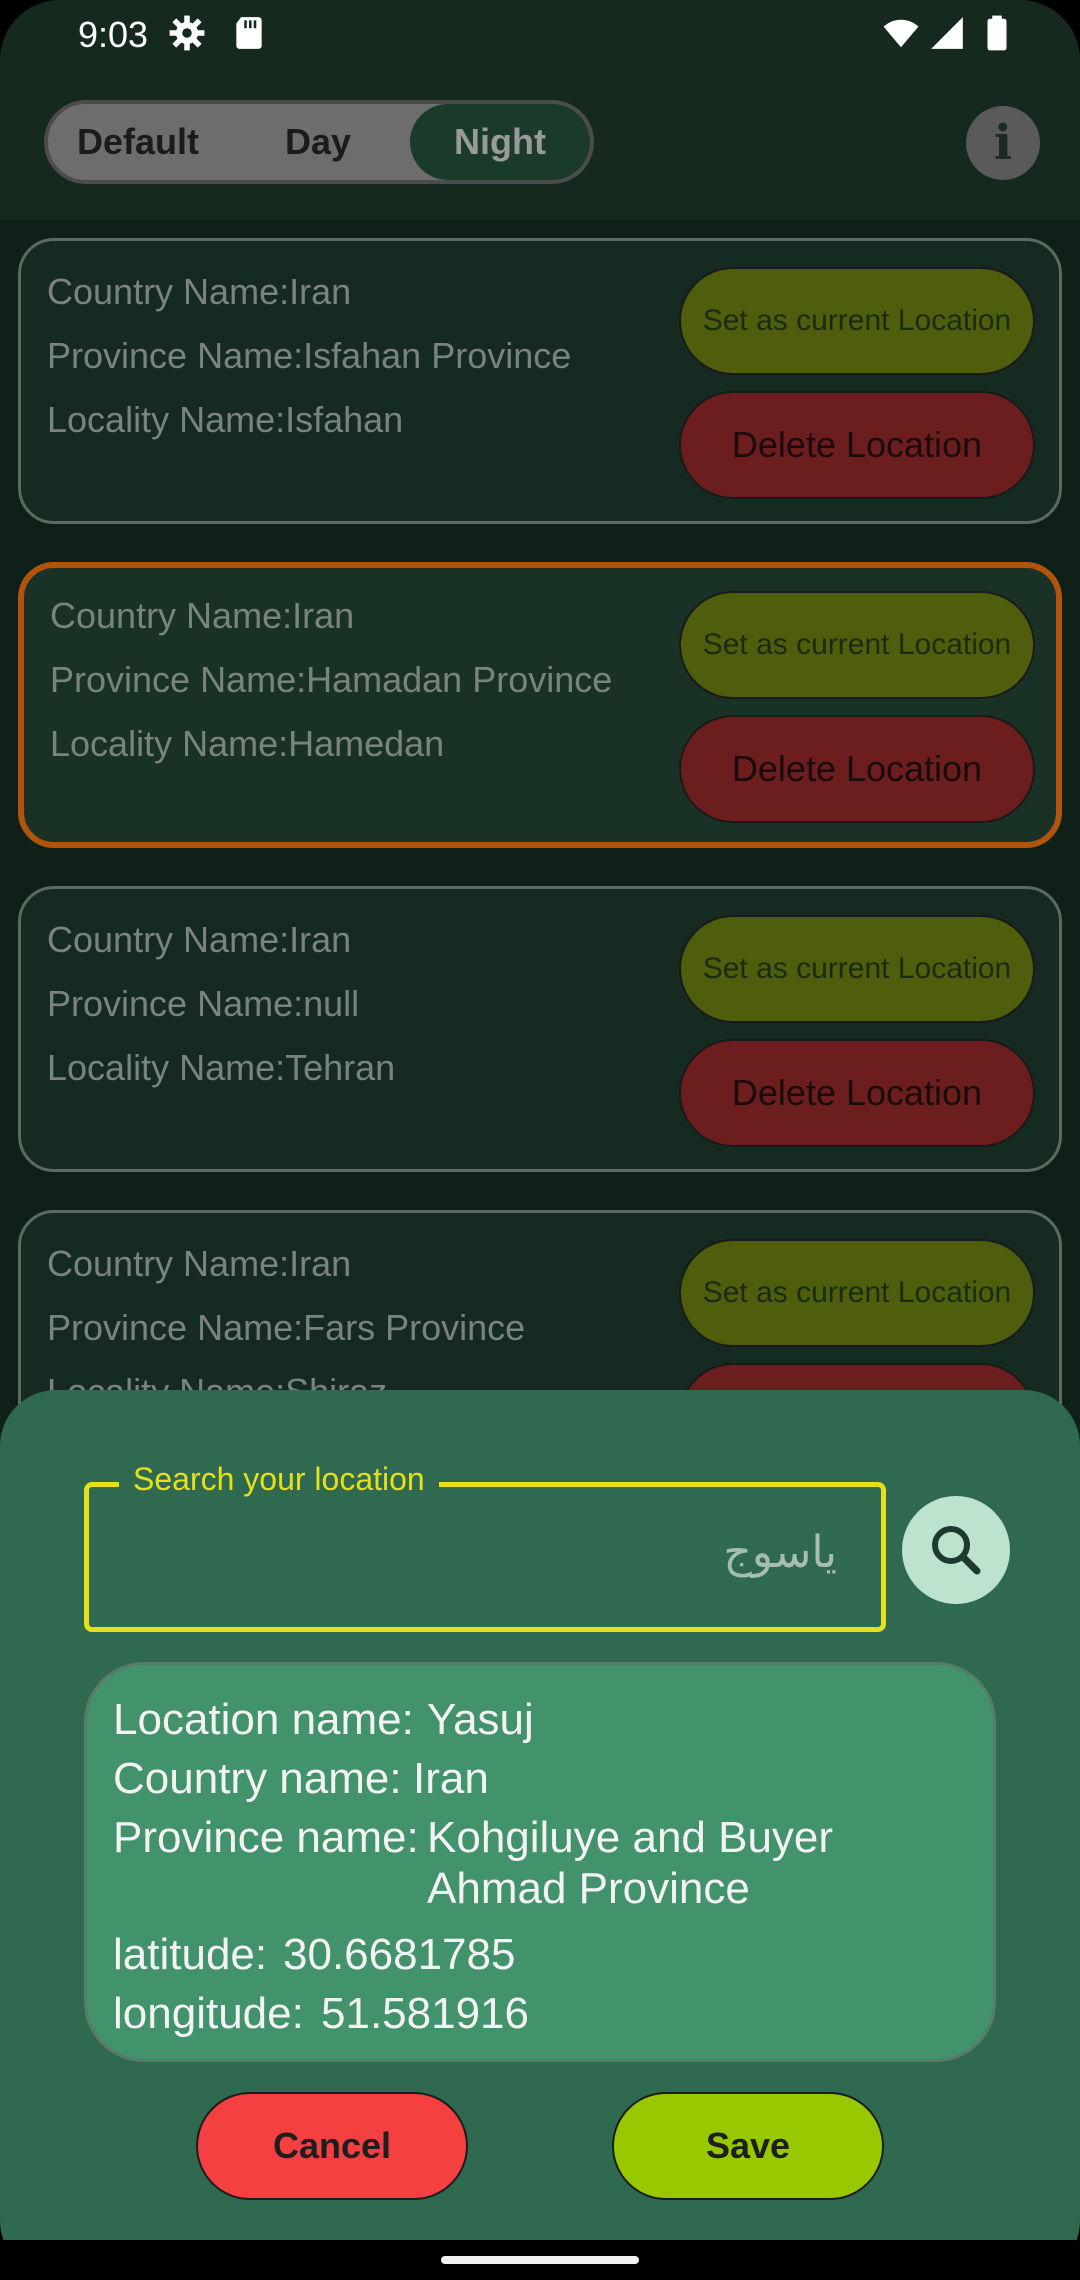 This screenshot has width=1080, height=2280. What do you see at coordinates (997, 33) in the screenshot?
I see `battery-icon` at bounding box center [997, 33].